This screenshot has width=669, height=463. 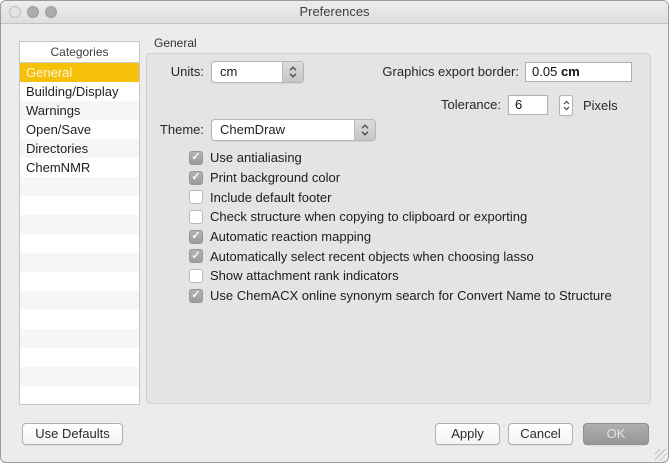 I want to click on graphics-export-border-input: 0.05 cm, so click(x=578, y=72).